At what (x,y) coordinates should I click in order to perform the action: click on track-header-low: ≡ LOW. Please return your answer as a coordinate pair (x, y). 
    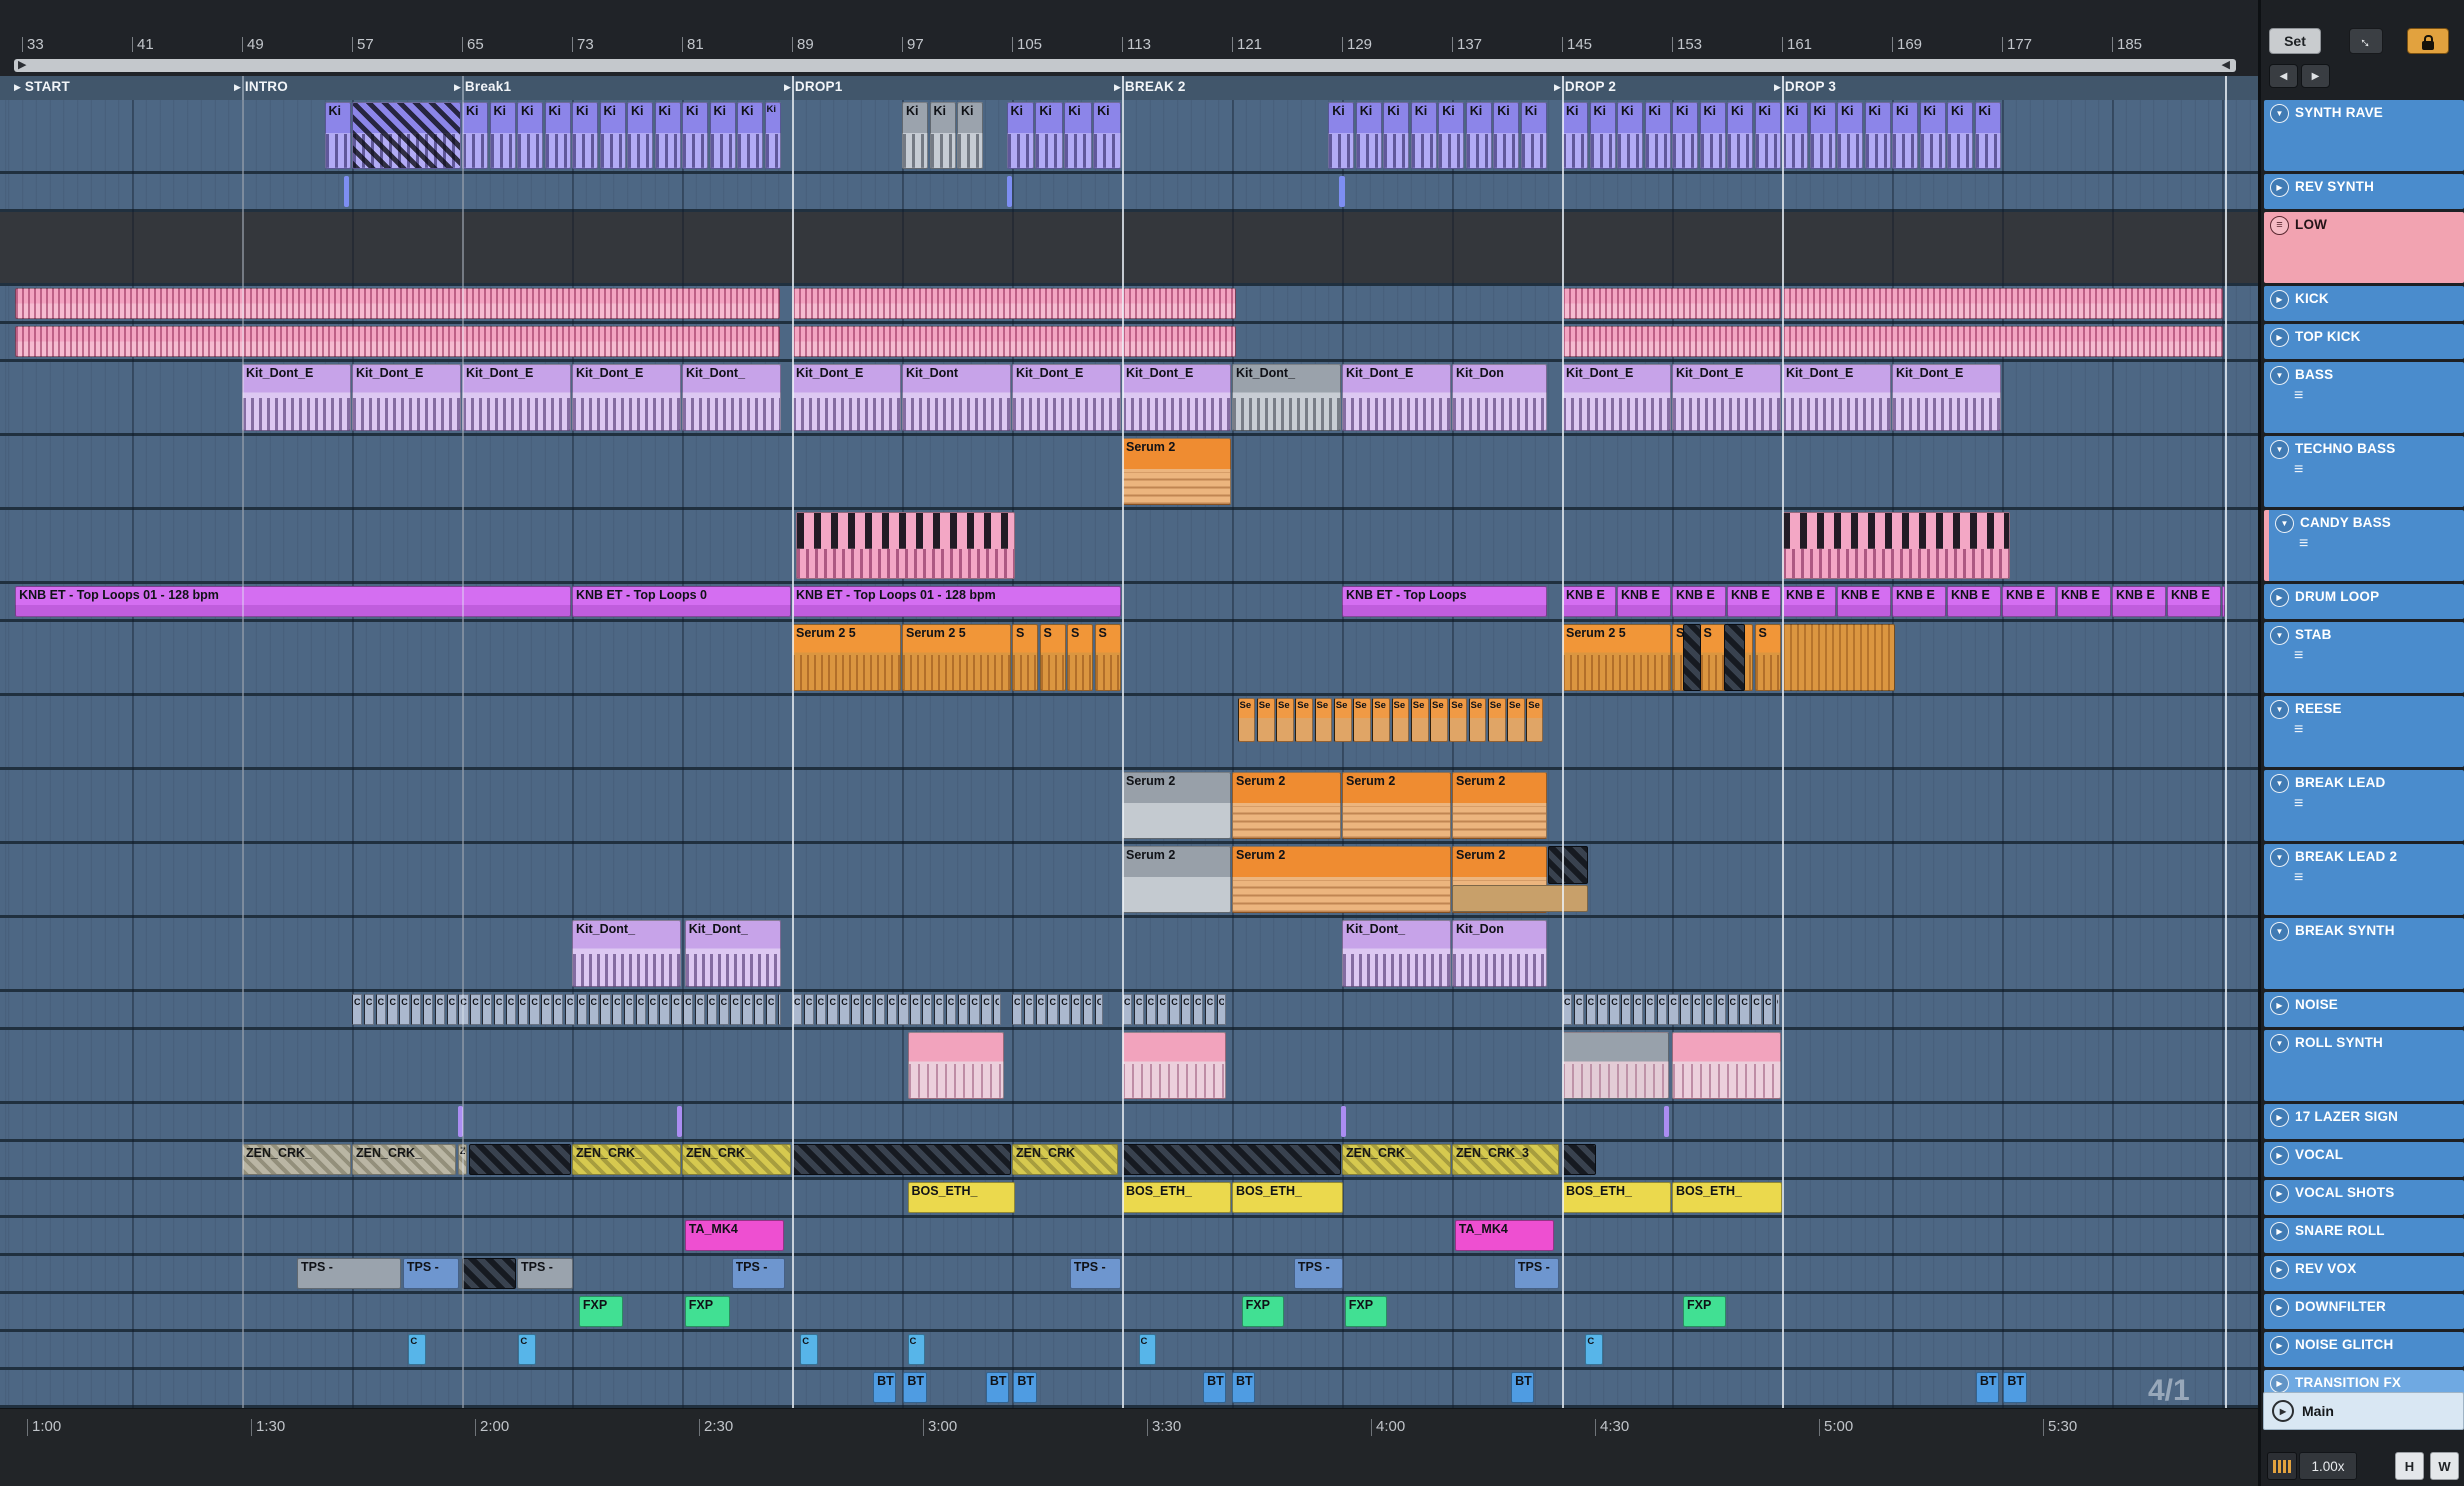
    Looking at the image, I should click on (2364, 247).